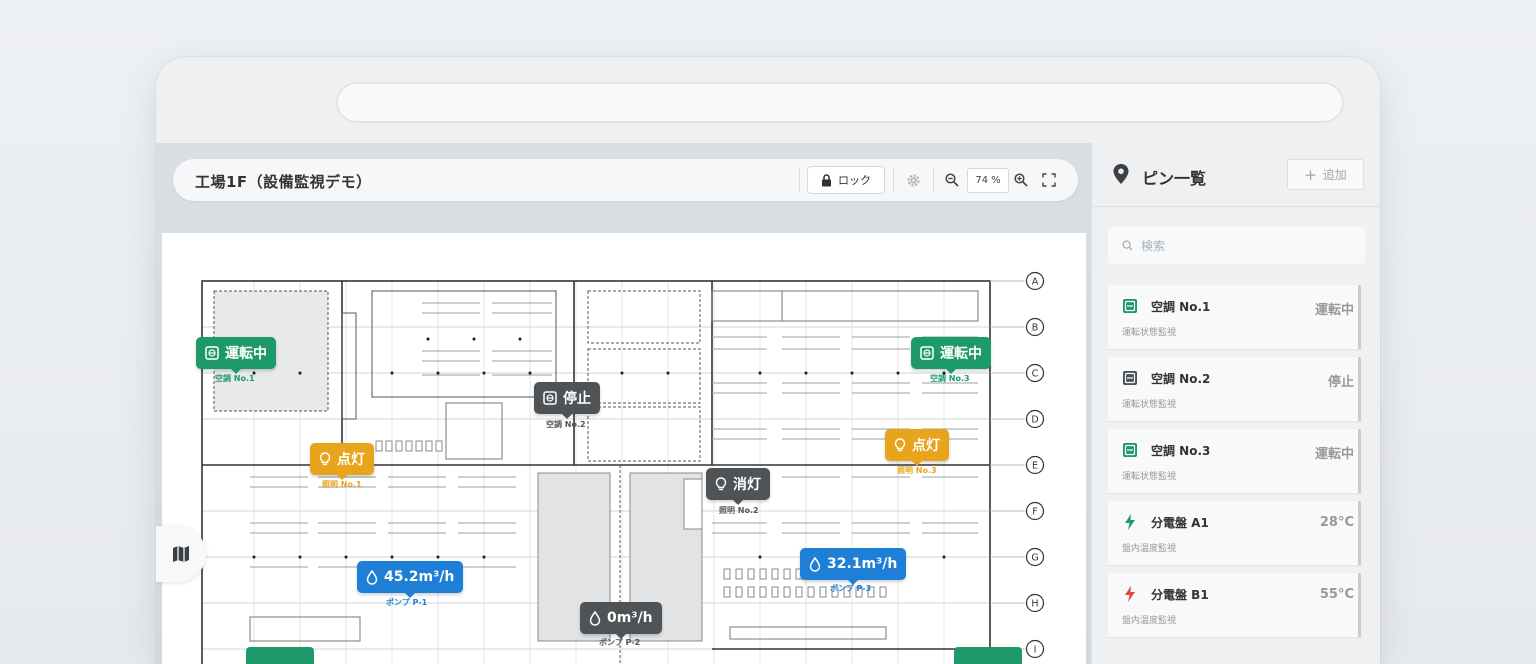 This screenshot has width=1536, height=664. I want to click on map-pin-icon, so click(1121, 174).